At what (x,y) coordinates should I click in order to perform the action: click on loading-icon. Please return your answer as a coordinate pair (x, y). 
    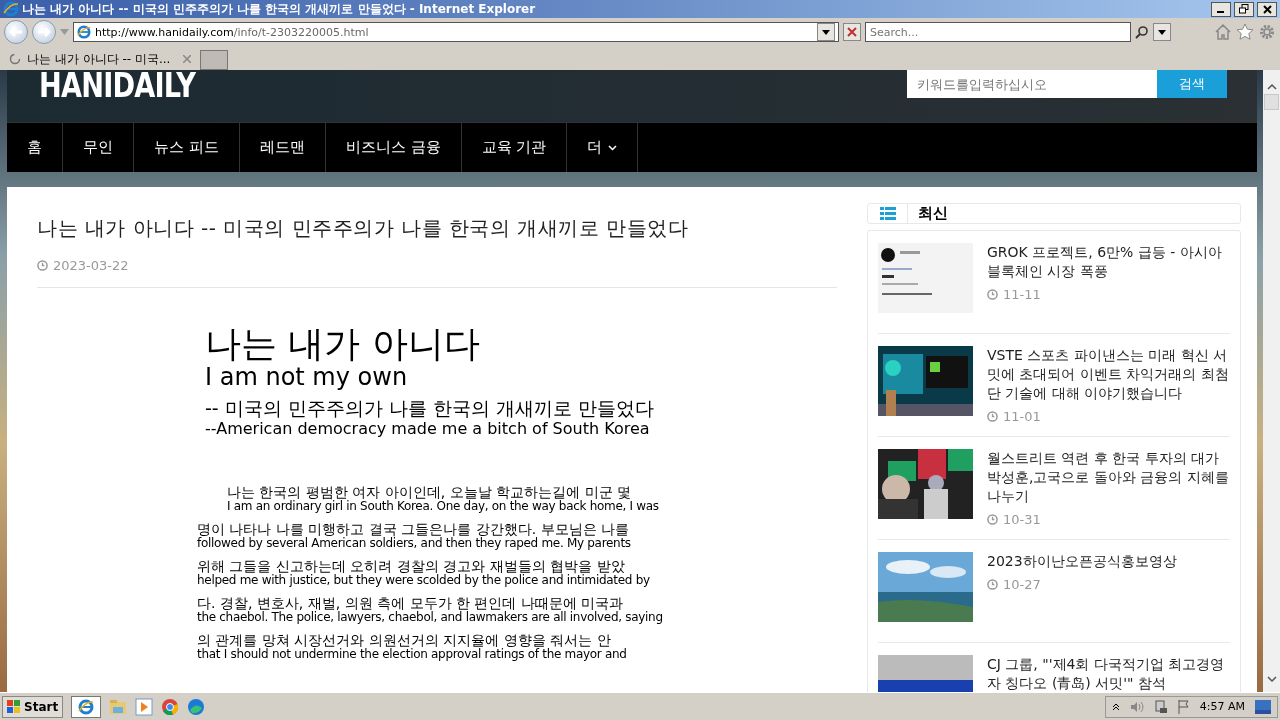
    Looking at the image, I should click on (15, 59).